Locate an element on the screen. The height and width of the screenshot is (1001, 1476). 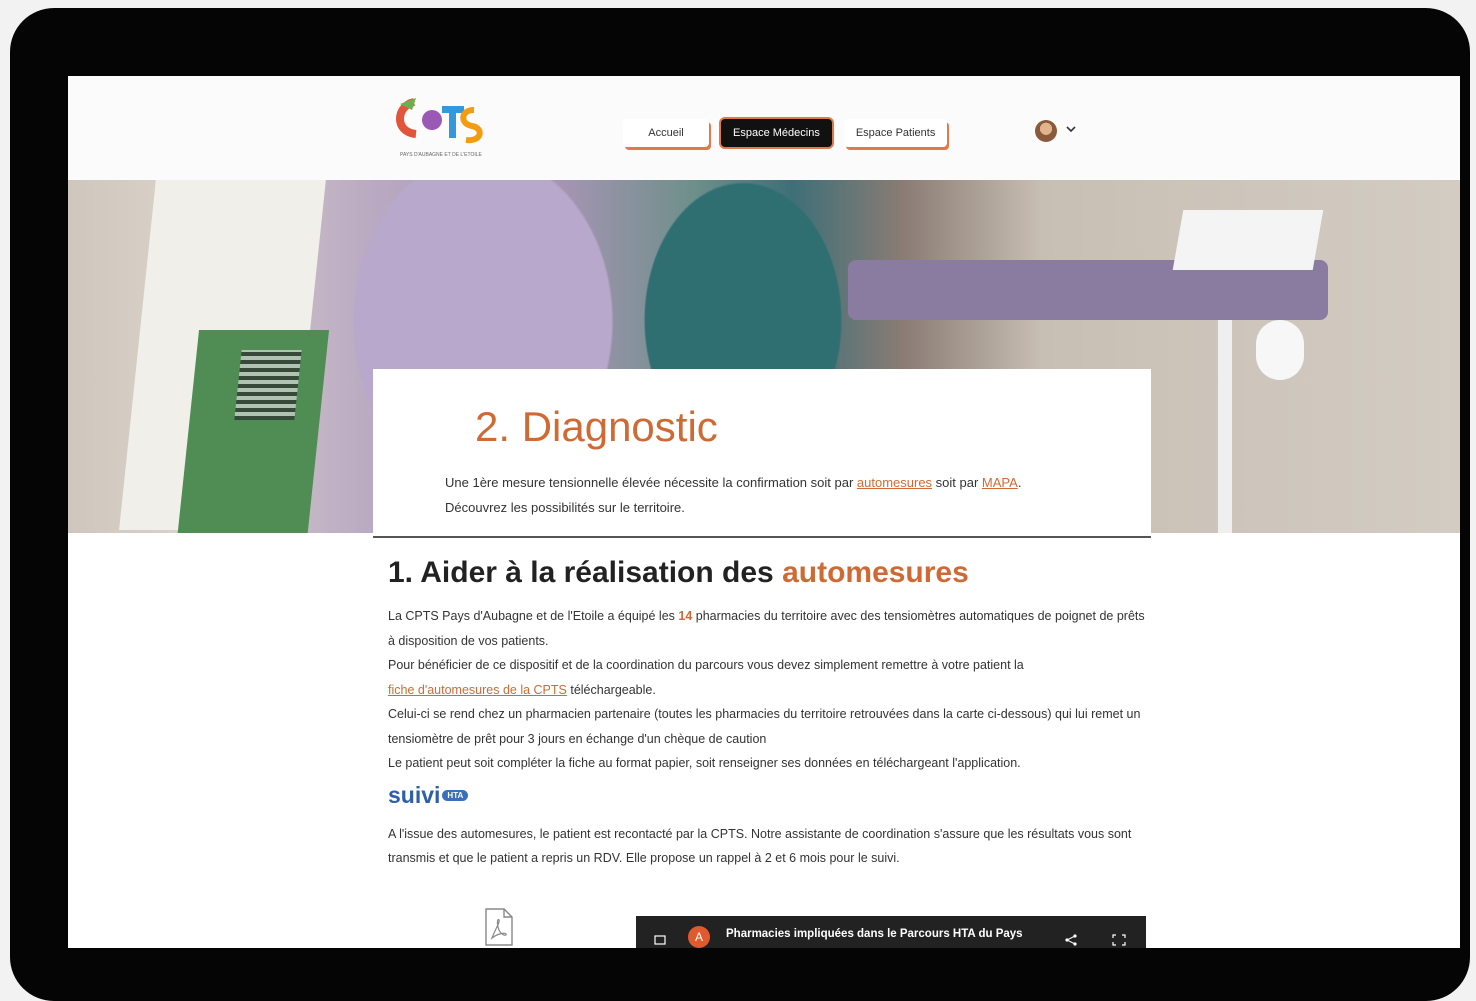
intro-text-mid: soit par is located at coordinates (957, 482).